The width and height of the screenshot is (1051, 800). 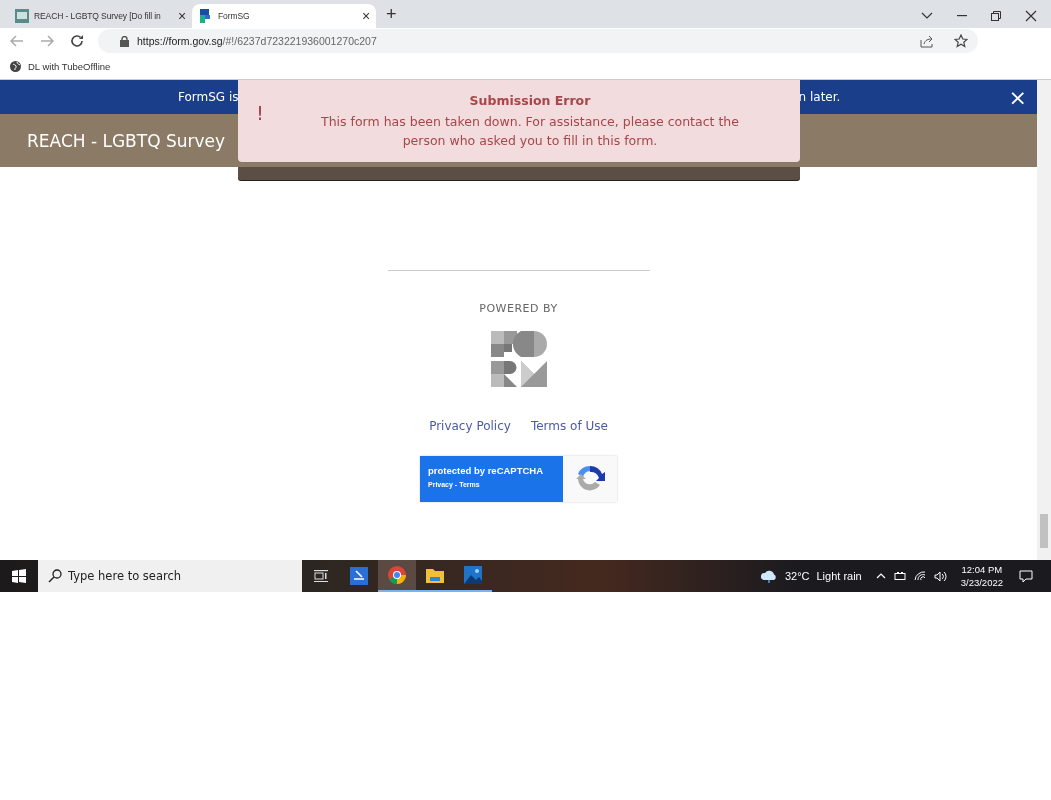 What do you see at coordinates (1044, 320) in the screenshot?
I see `scrollbar` at bounding box center [1044, 320].